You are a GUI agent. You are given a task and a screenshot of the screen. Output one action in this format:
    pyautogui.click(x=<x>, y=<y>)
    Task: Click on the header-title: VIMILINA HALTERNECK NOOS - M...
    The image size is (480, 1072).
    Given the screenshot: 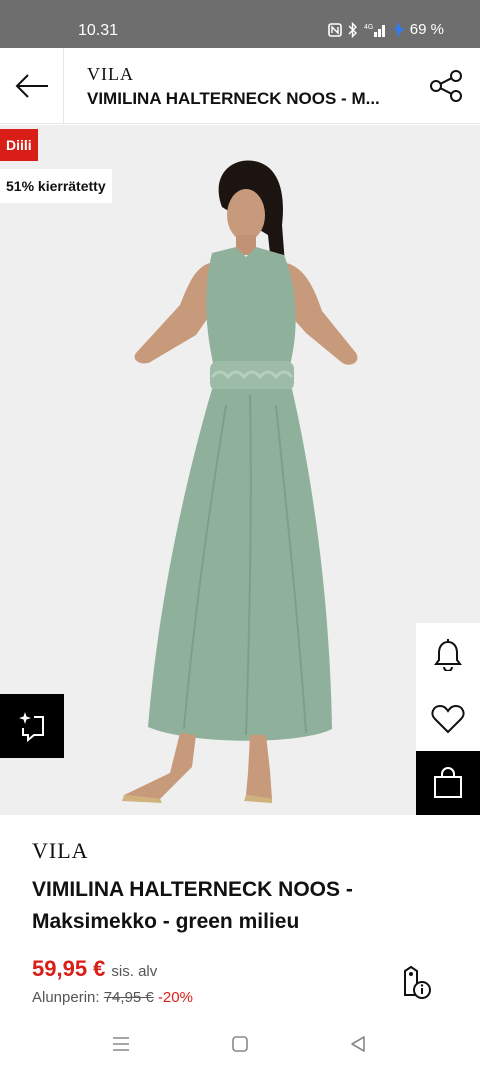 What is the action you would take?
    pyautogui.click(x=233, y=98)
    